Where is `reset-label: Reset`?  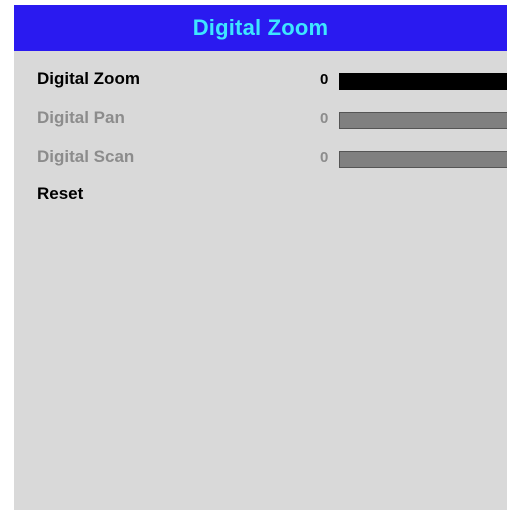 reset-label: Reset is located at coordinates (60, 193).